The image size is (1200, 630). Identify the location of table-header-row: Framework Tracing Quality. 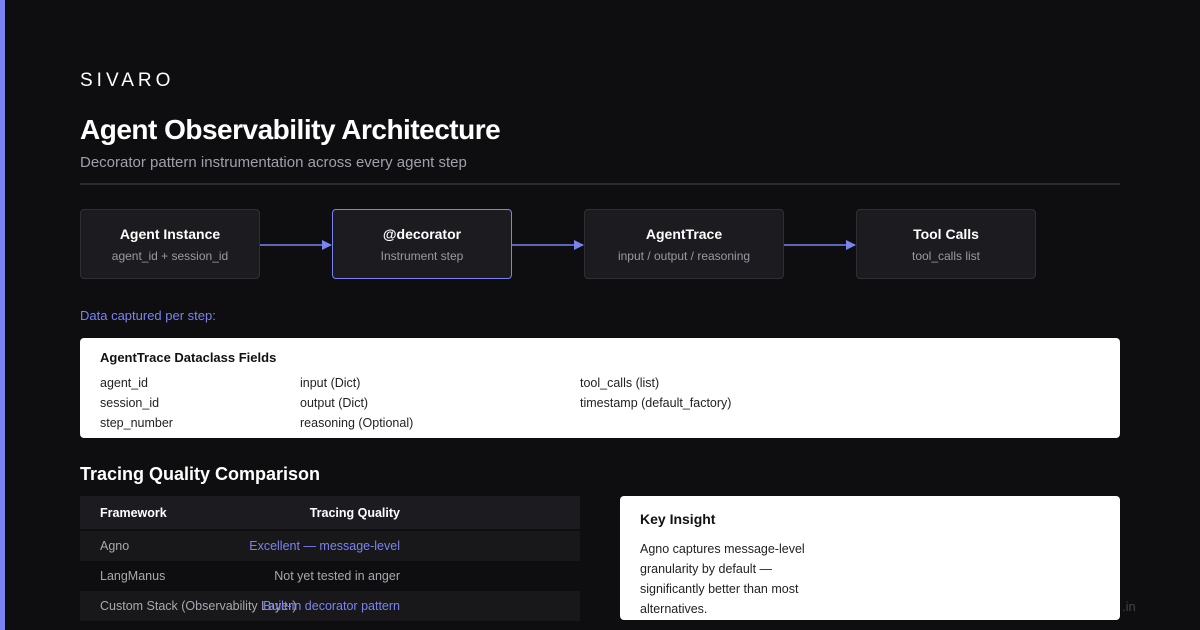
(330, 512).